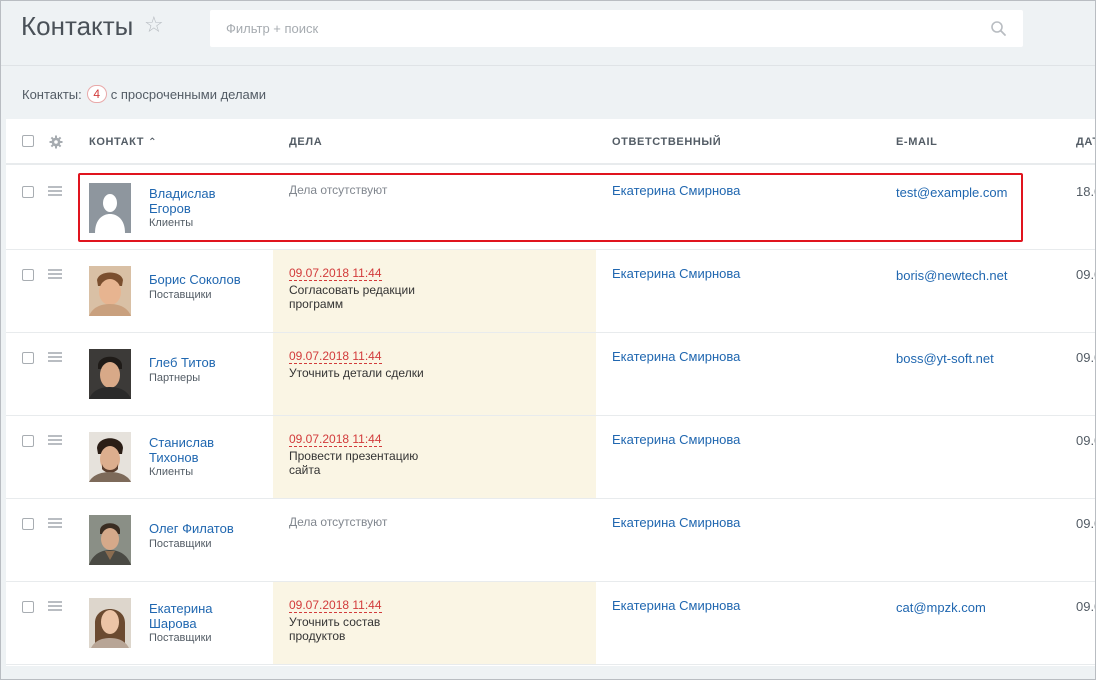 This screenshot has width=1096, height=680. I want to click on email-link: boss@yt-soft.net, so click(945, 358).